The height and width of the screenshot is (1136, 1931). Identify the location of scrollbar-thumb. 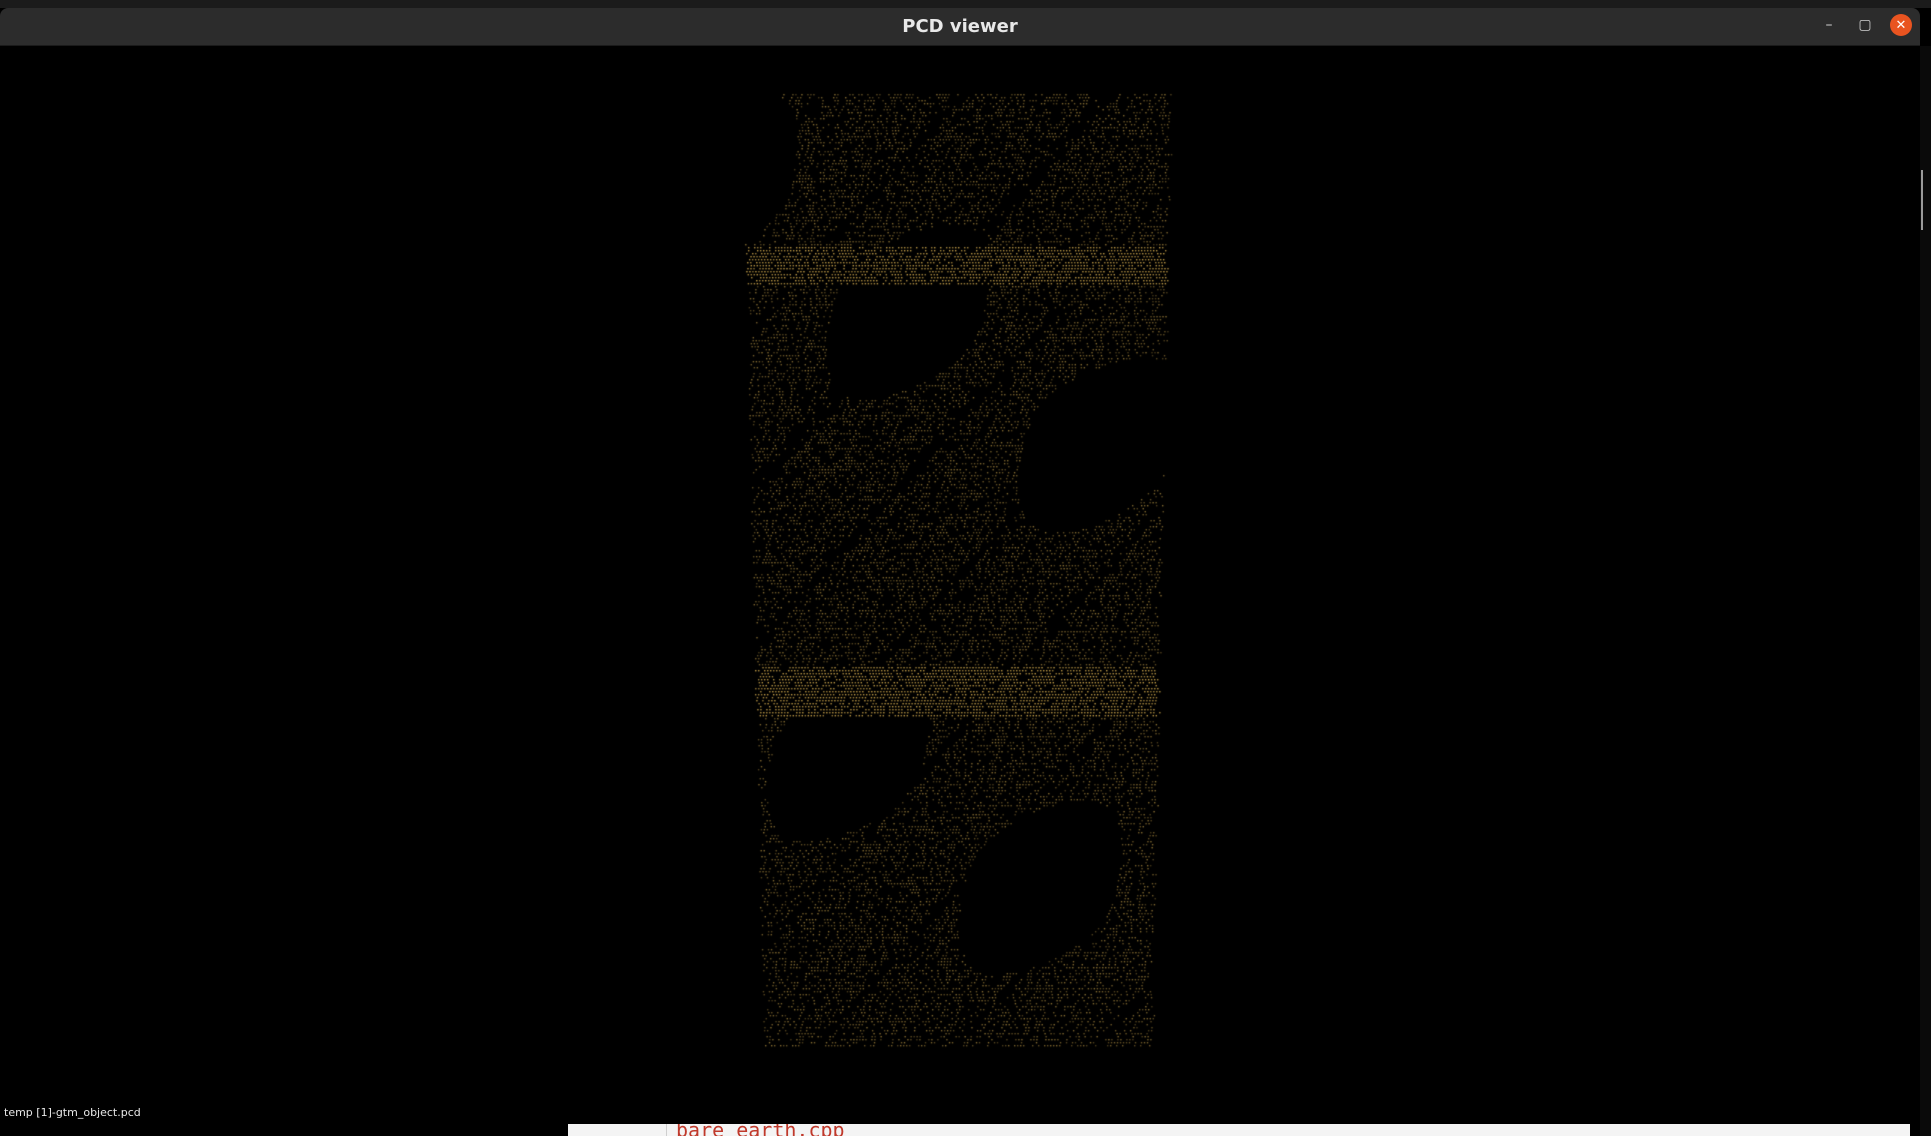
(1922, 200).